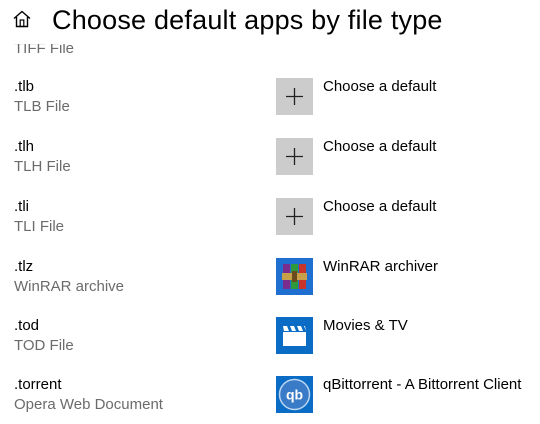 Image resolution: width=540 pixels, height=424 pixels. Describe the element at coordinates (24, 266) in the screenshot. I see `file-extension: .tlz` at that location.